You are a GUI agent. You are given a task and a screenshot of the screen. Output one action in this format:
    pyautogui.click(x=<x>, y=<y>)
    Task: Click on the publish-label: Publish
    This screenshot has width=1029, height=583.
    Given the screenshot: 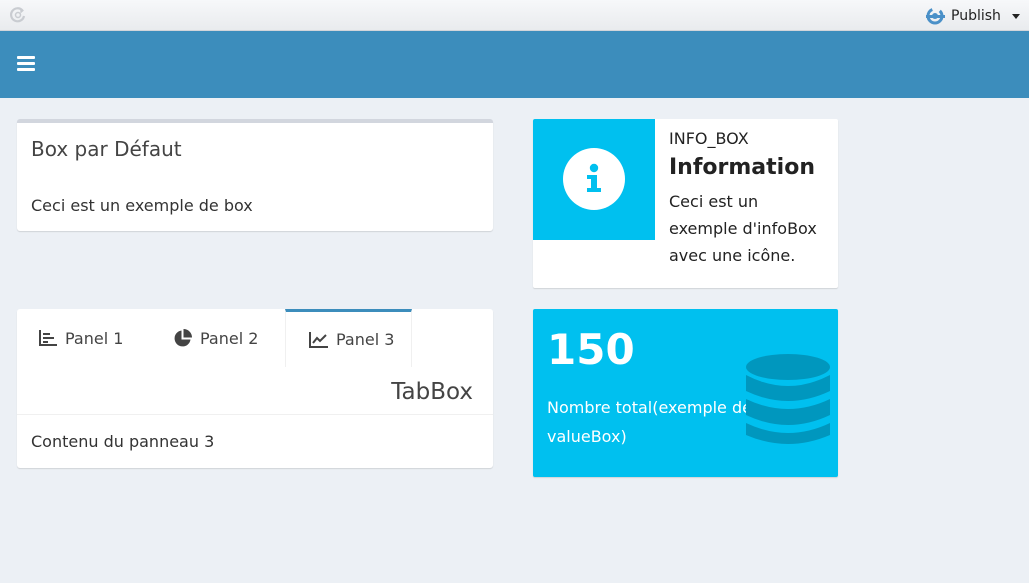 What is the action you would take?
    pyautogui.click(x=976, y=16)
    